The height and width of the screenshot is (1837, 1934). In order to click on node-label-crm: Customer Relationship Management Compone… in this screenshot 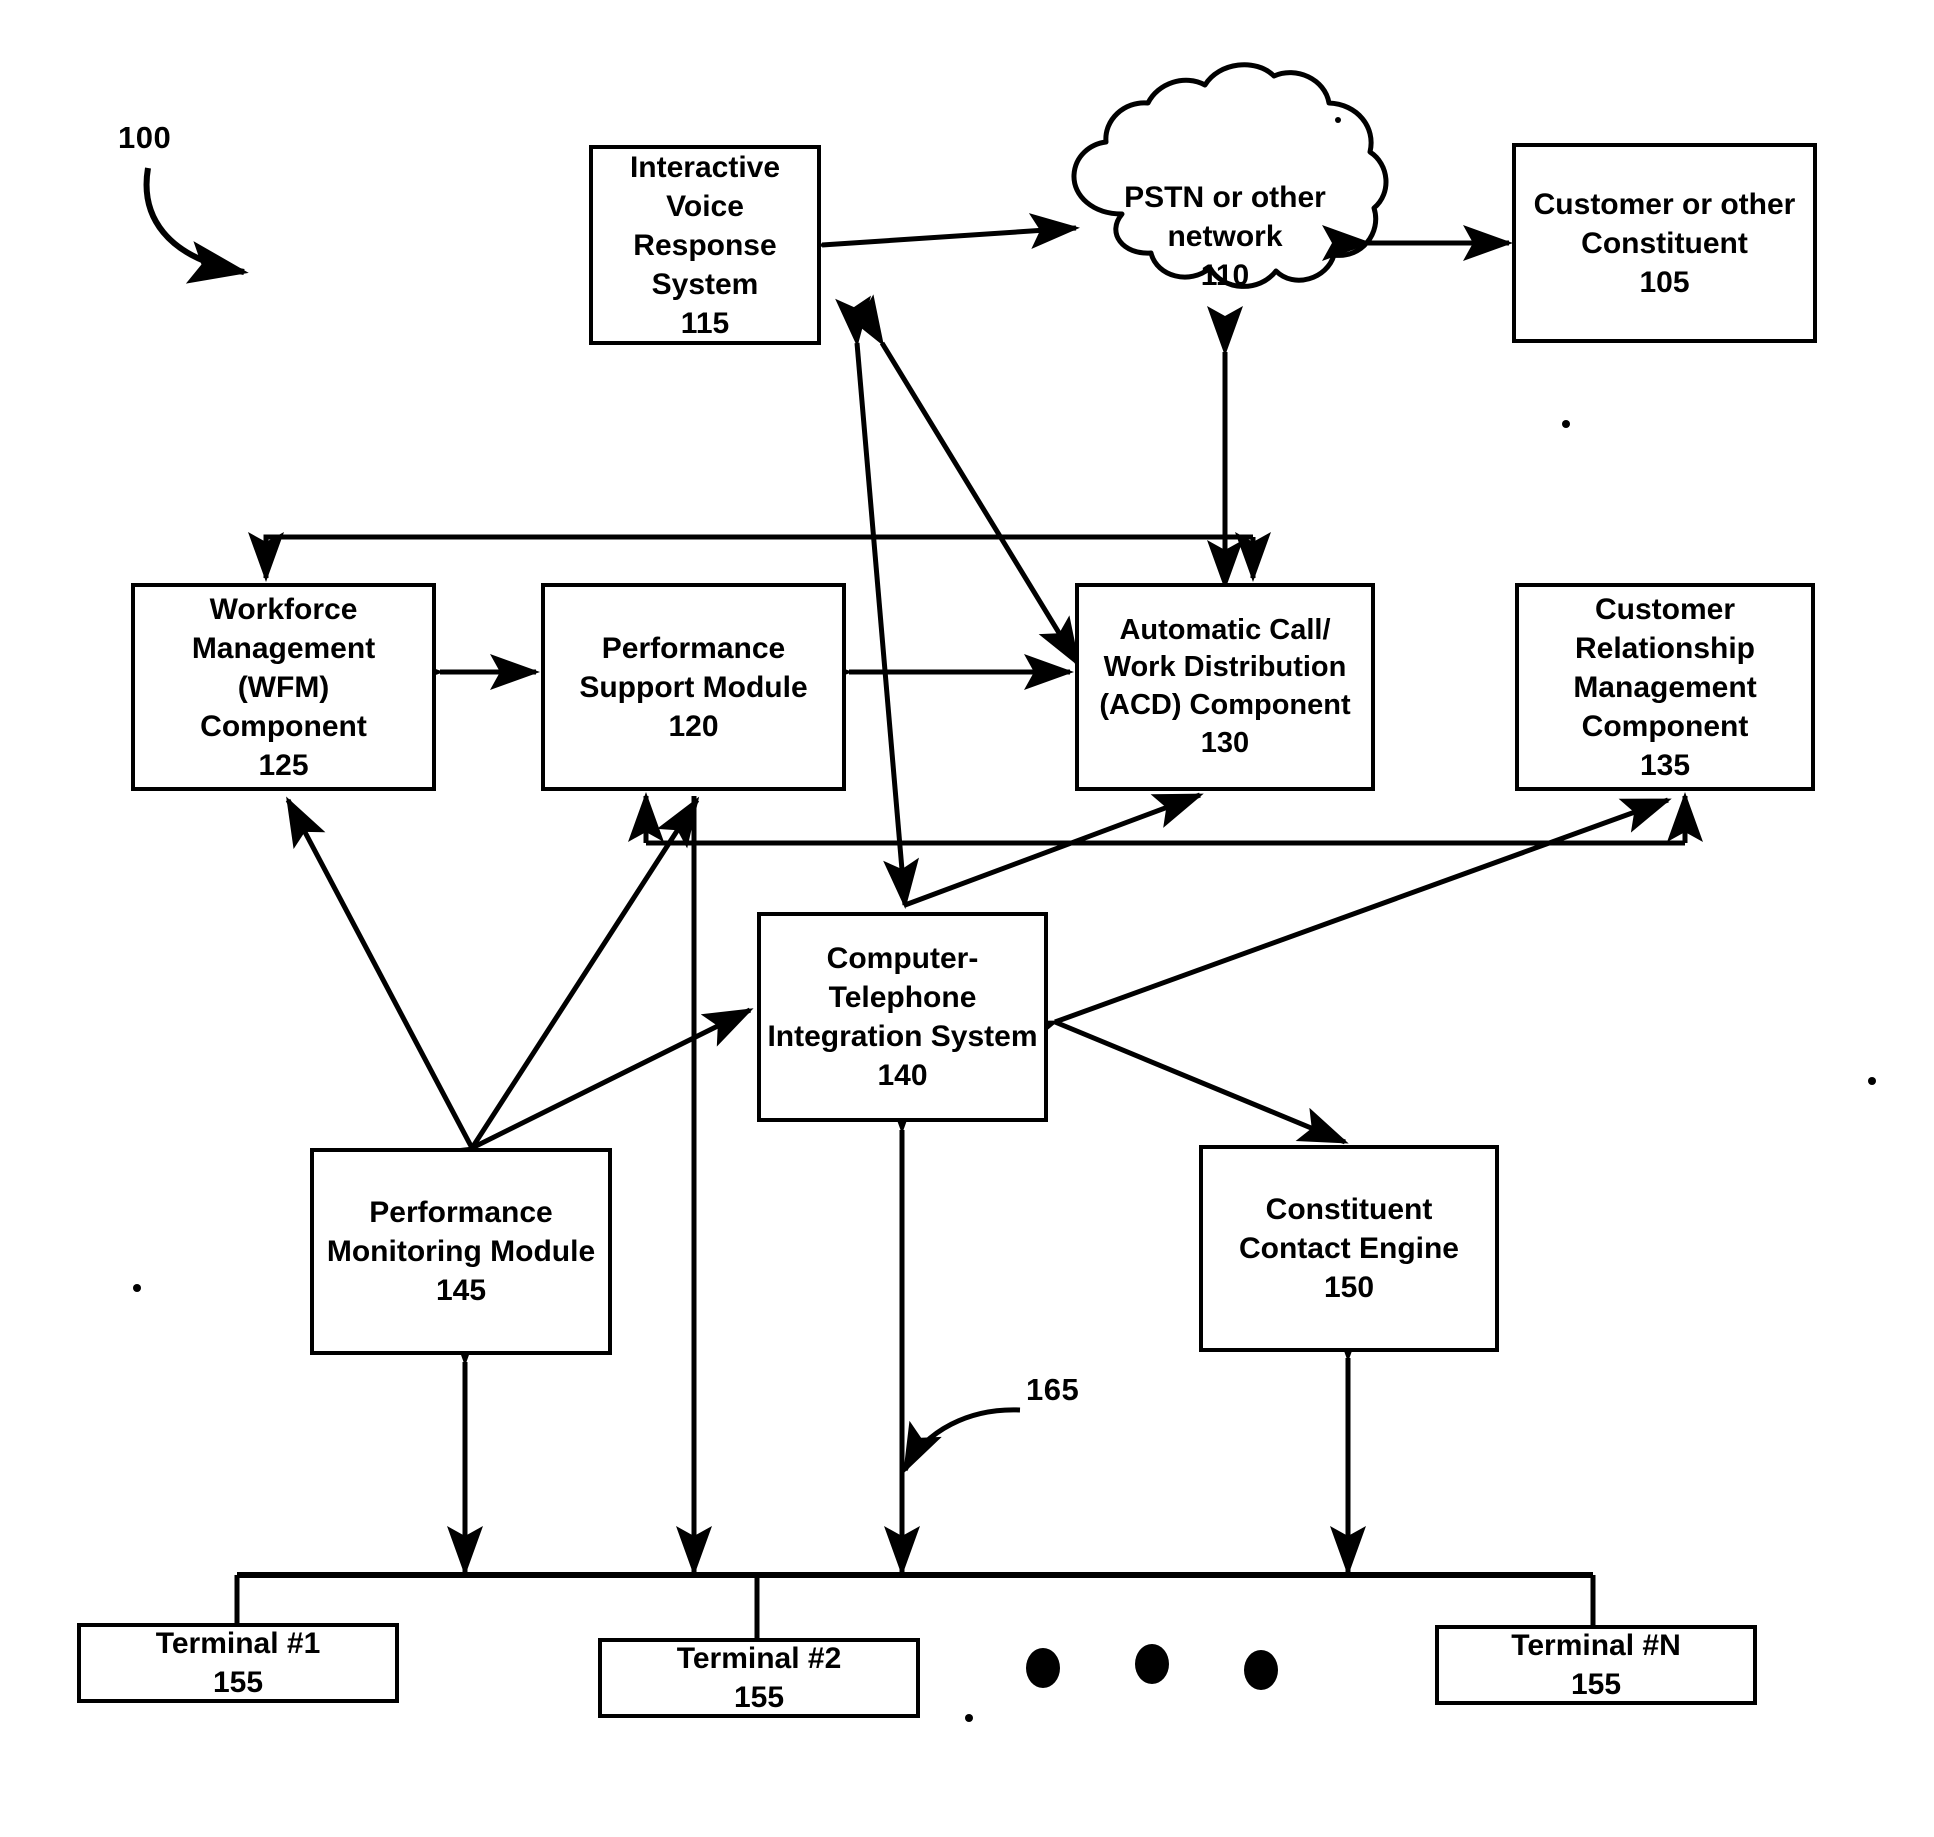, I will do `click(1665, 687)`.